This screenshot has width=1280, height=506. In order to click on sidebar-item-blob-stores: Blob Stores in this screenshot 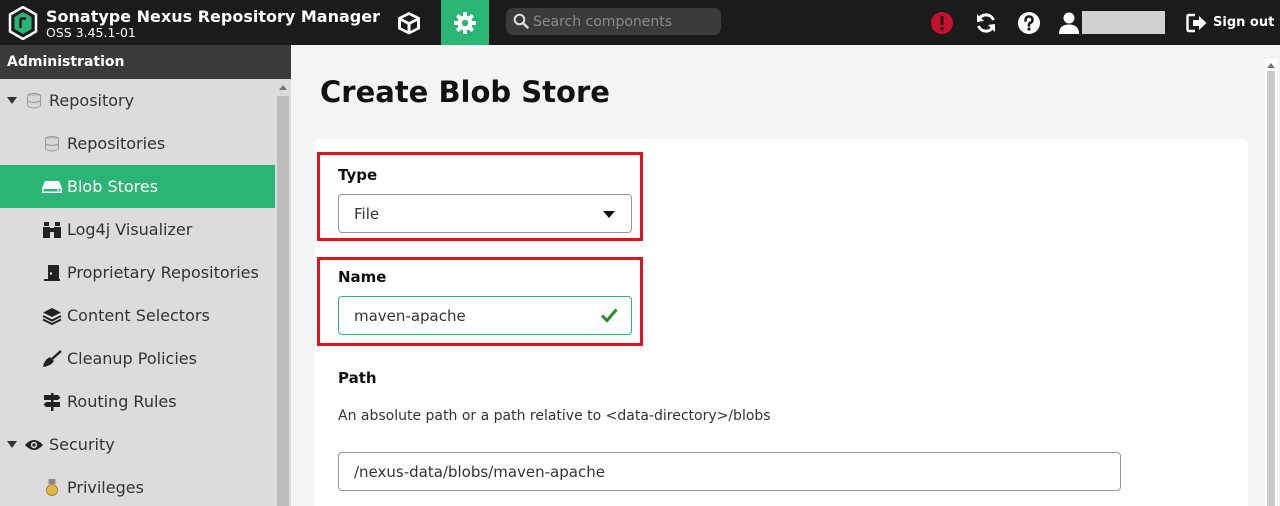, I will do `click(137, 186)`.